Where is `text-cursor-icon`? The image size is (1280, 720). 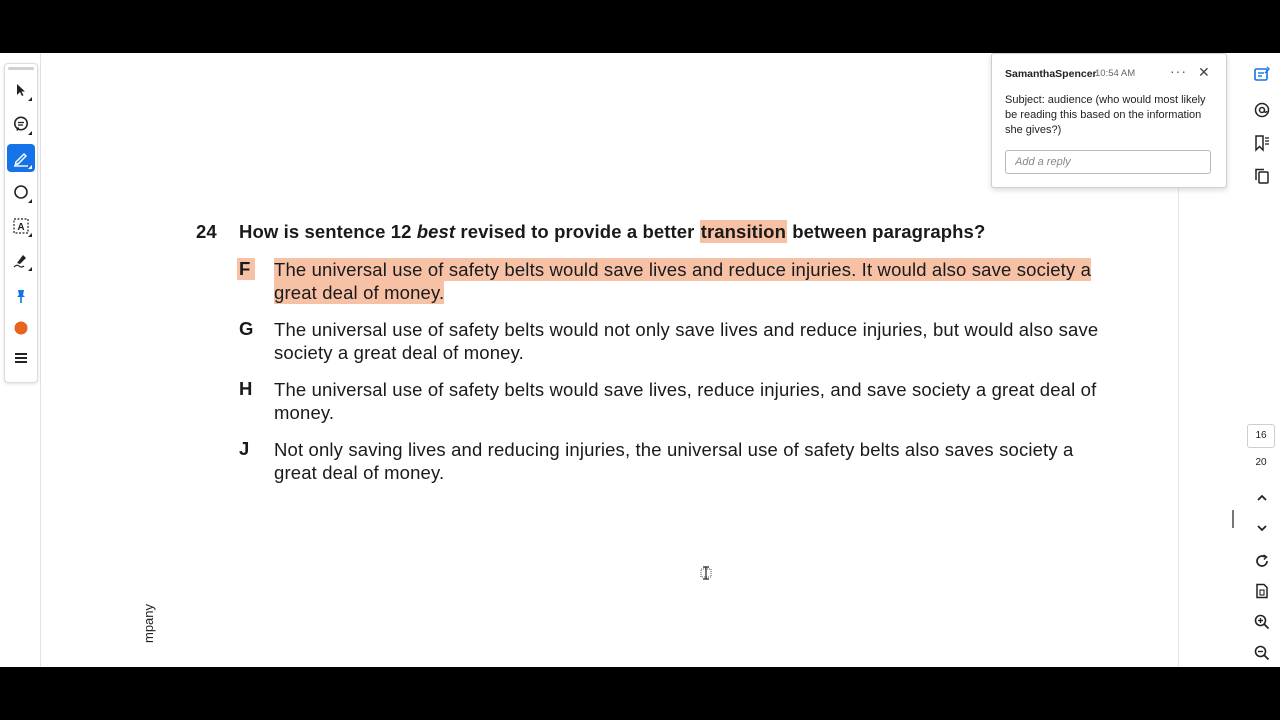
text-cursor-icon is located at coordinates (706, 574).